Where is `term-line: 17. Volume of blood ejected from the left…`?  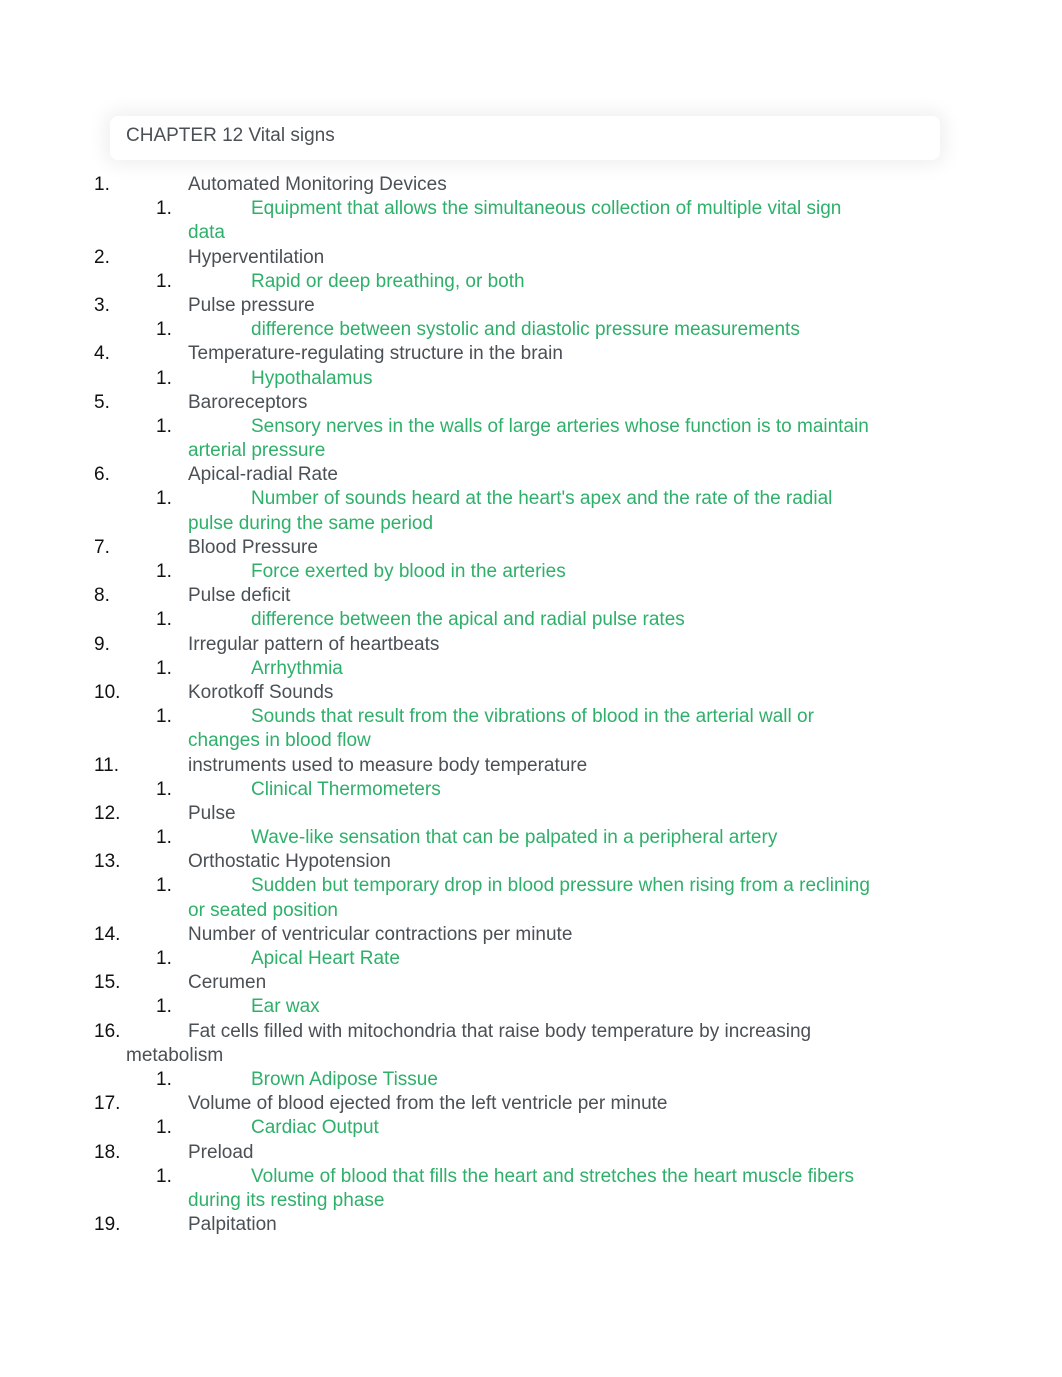
term-line: 17. Volume of blood ejected from the left… is located at coordinates (531, 1104).